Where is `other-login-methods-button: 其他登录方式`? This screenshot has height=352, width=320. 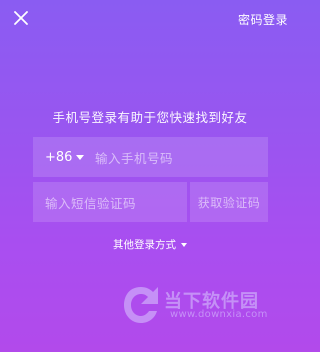
other-login-methods-button: 其他登录方式 is located at coordinates (150, 244).